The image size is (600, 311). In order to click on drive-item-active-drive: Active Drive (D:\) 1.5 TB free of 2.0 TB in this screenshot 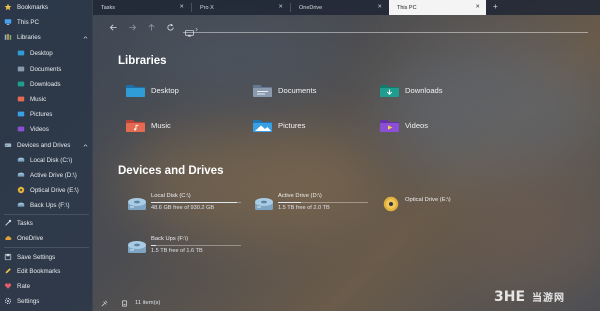, I will do `click(311, 205)`.